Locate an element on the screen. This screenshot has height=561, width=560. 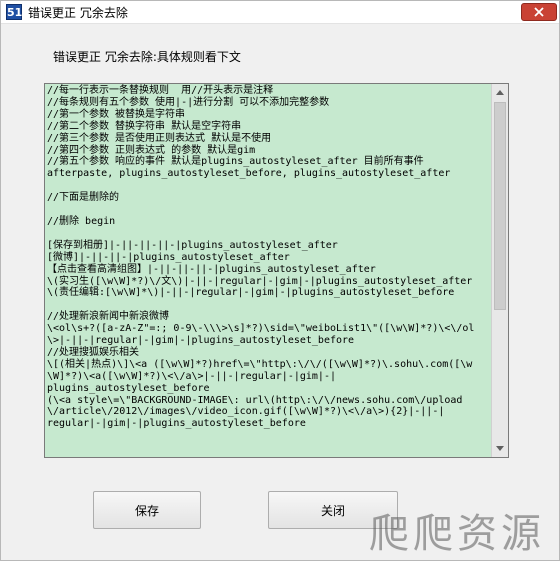
watermark-logo: 爬爬资源 is located at coordinates (457, 534).